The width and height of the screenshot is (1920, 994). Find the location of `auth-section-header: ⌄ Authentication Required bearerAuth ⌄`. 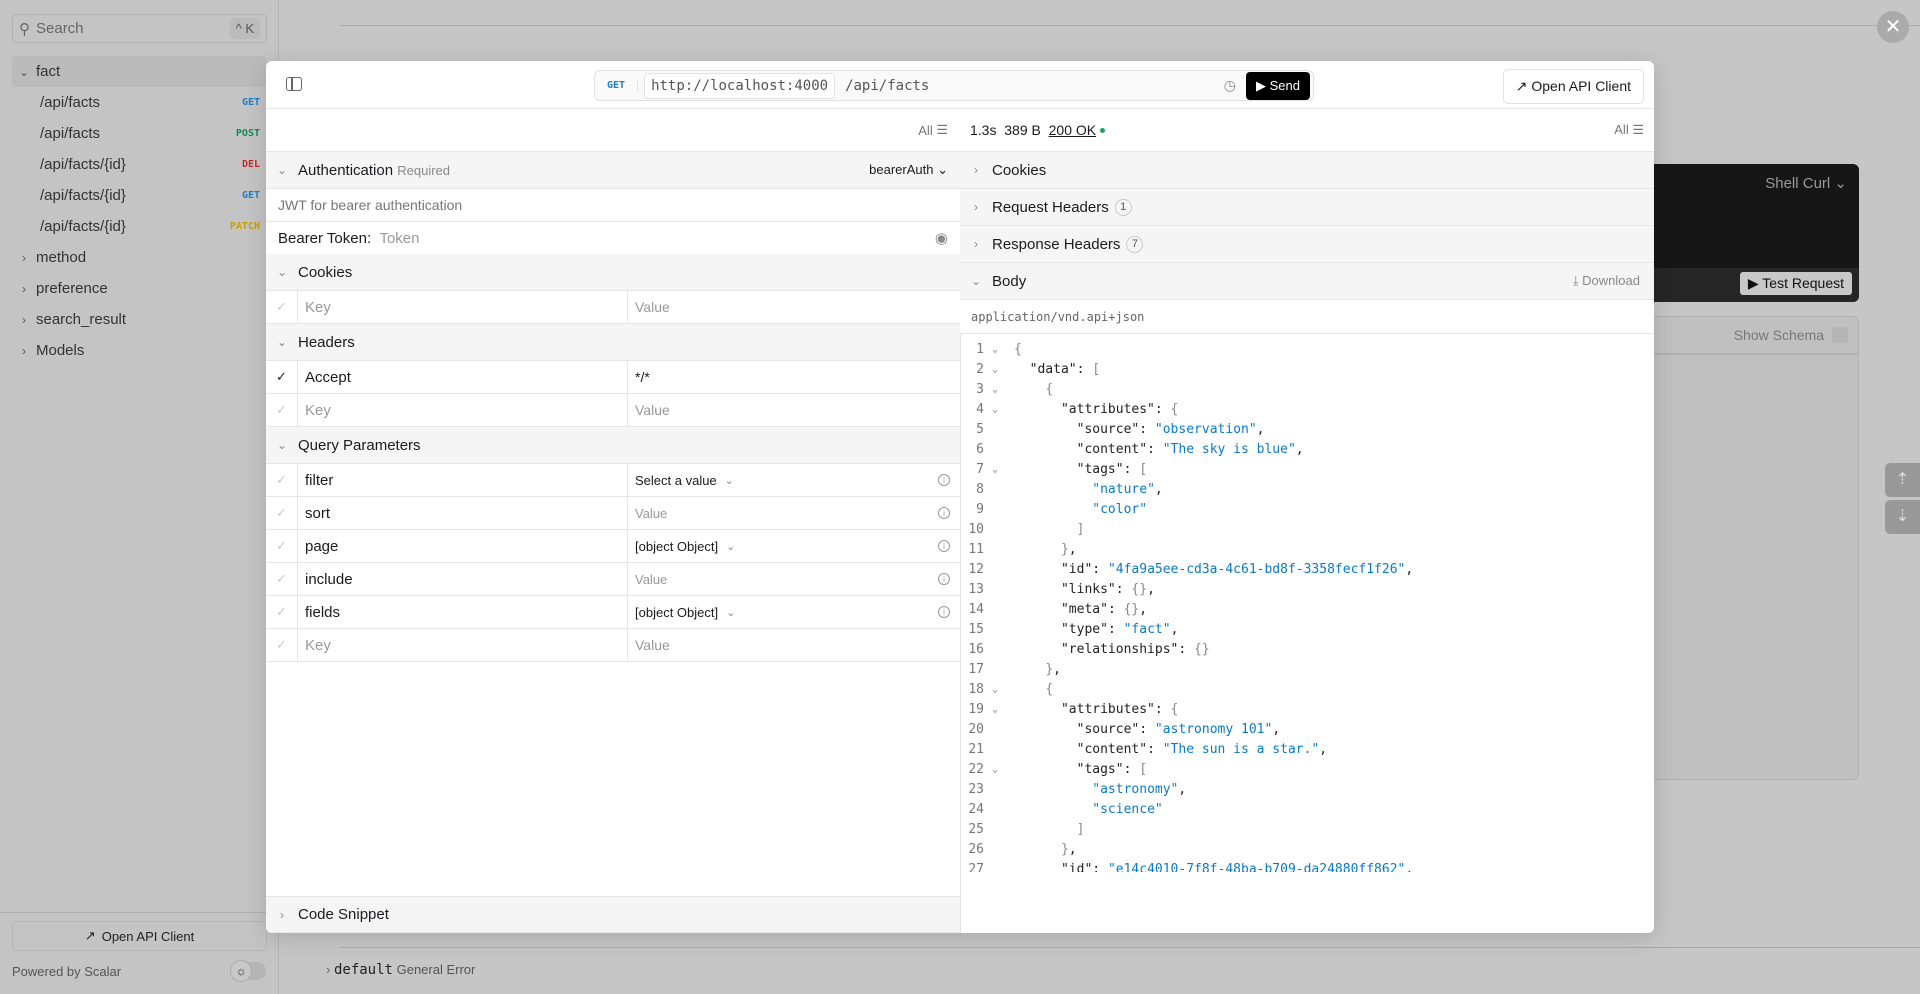

auth-section-header: ⌄ Authentication Required bearerAuth ⌄ is located at coordinates (613, 170).